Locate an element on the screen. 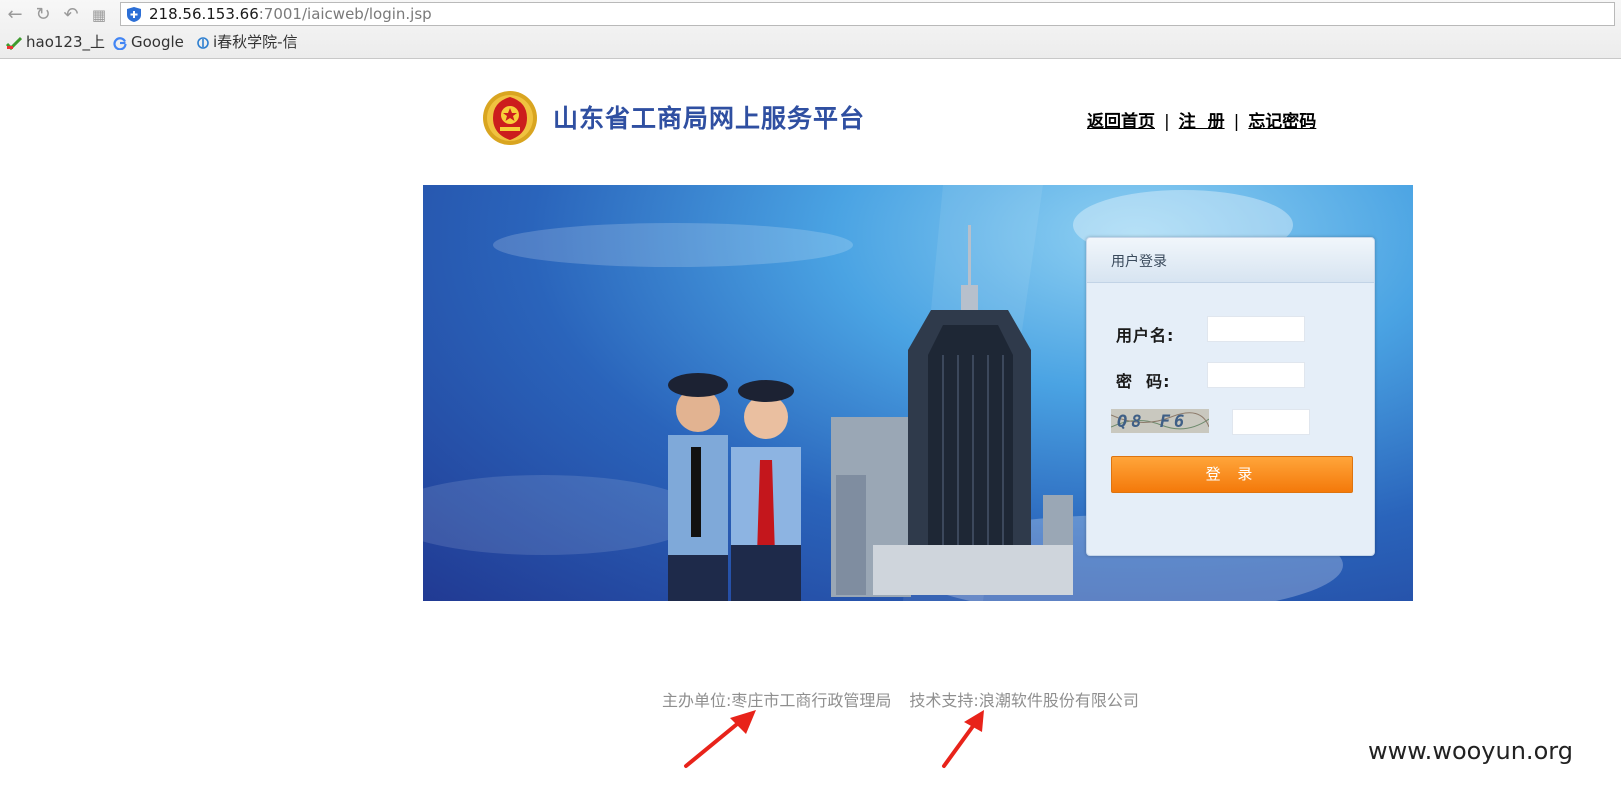 The height and width of the screenshot is (805, 1621). bookmark-label: i春秋学院-信 is located at coordinates (255, 42).